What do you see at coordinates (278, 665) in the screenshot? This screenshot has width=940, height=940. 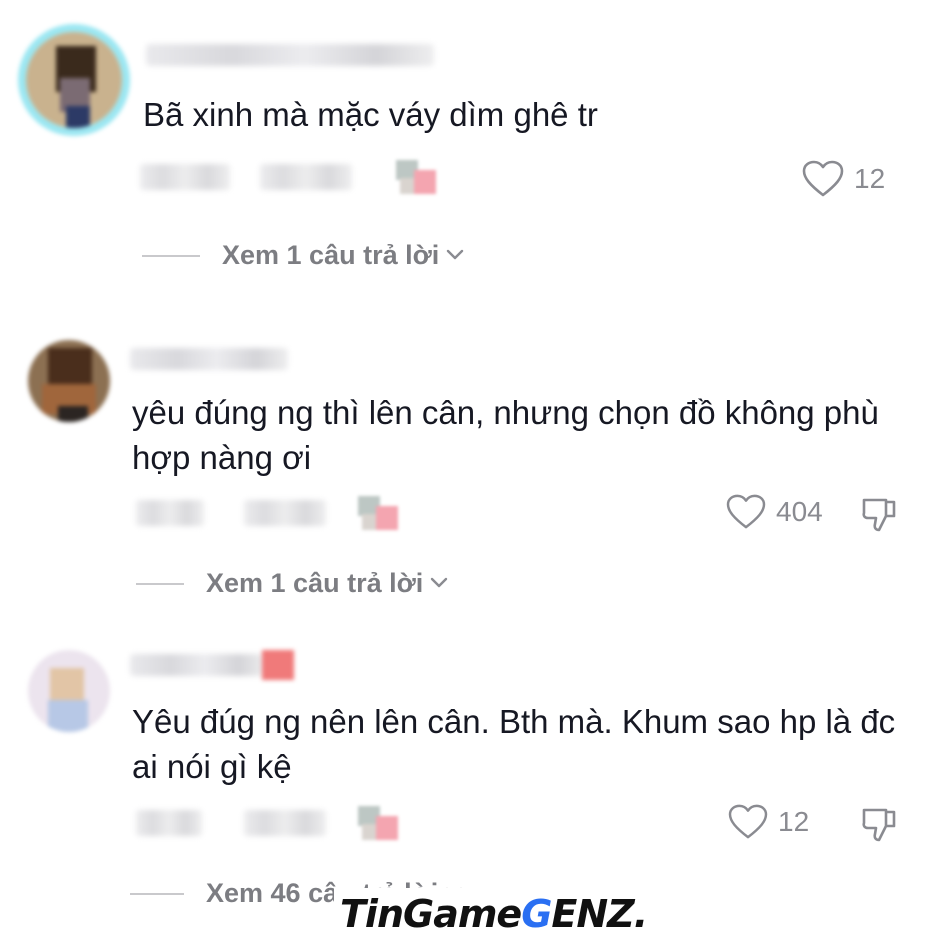 I see `username-badge-redacted` at bounding box center [278, 665].